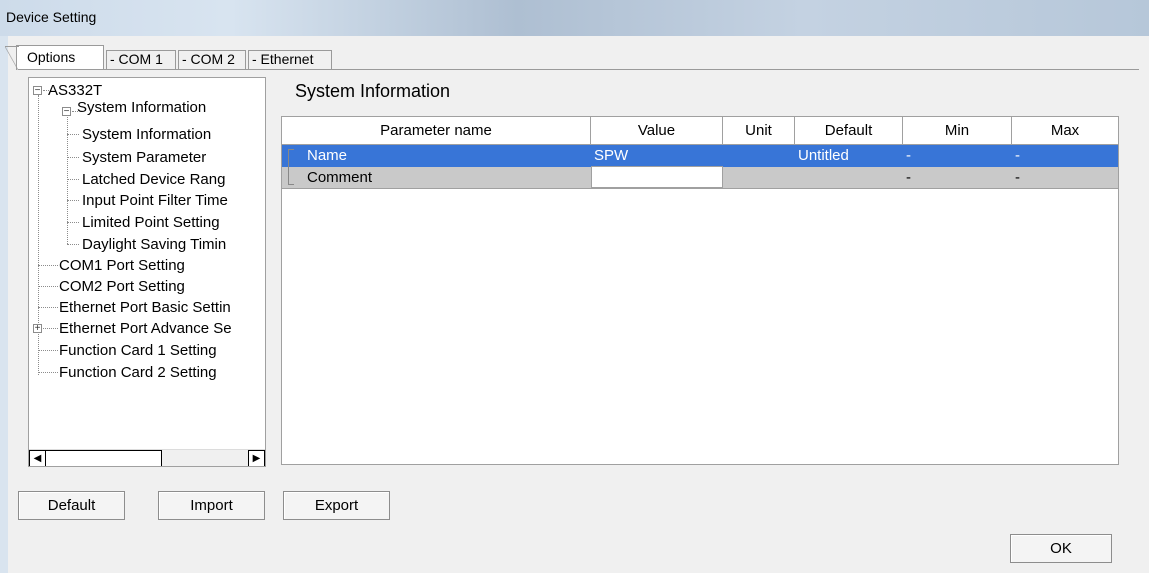 This screenshot has height=573, width=1149. I want to click on tab-options-label: Options, so click(51, 57).